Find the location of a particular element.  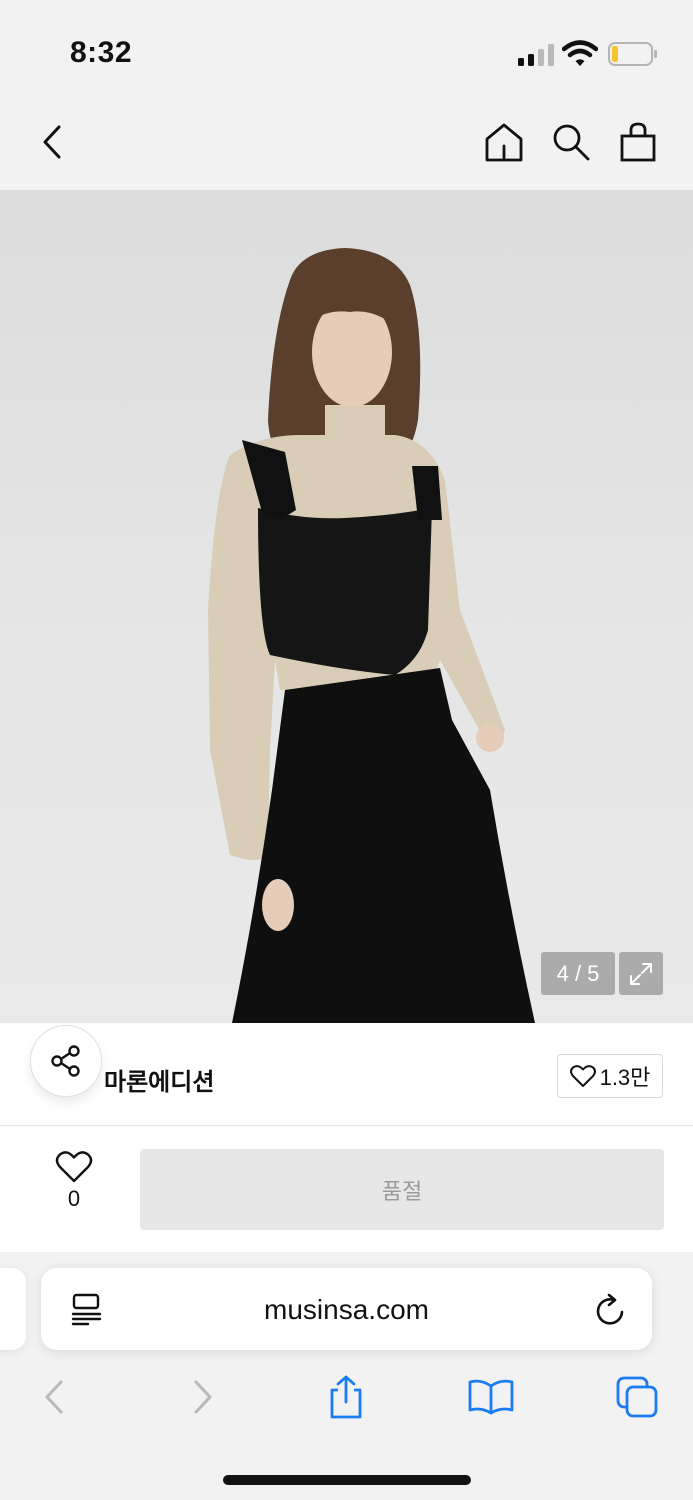

status-time: 8:32 is located at coordinates (101, 52).